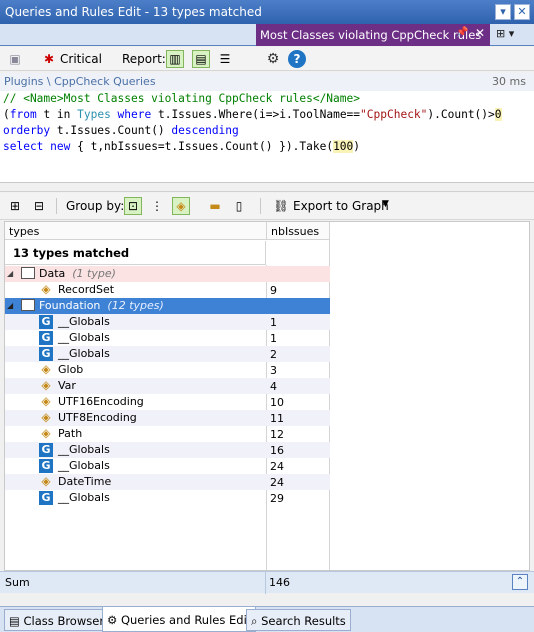  I want to click on report-list-icon: ☰, so click(225, 59).